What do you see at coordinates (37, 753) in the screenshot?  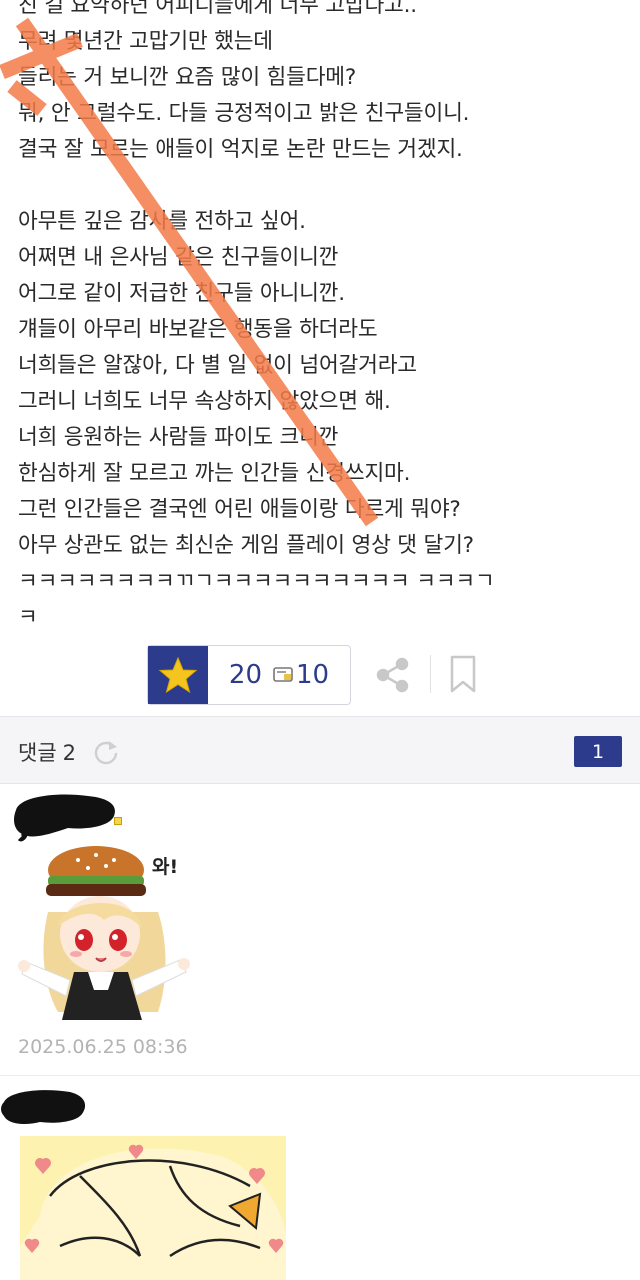 I see `comment-label: 댓글` at bounding box center [37, 753].